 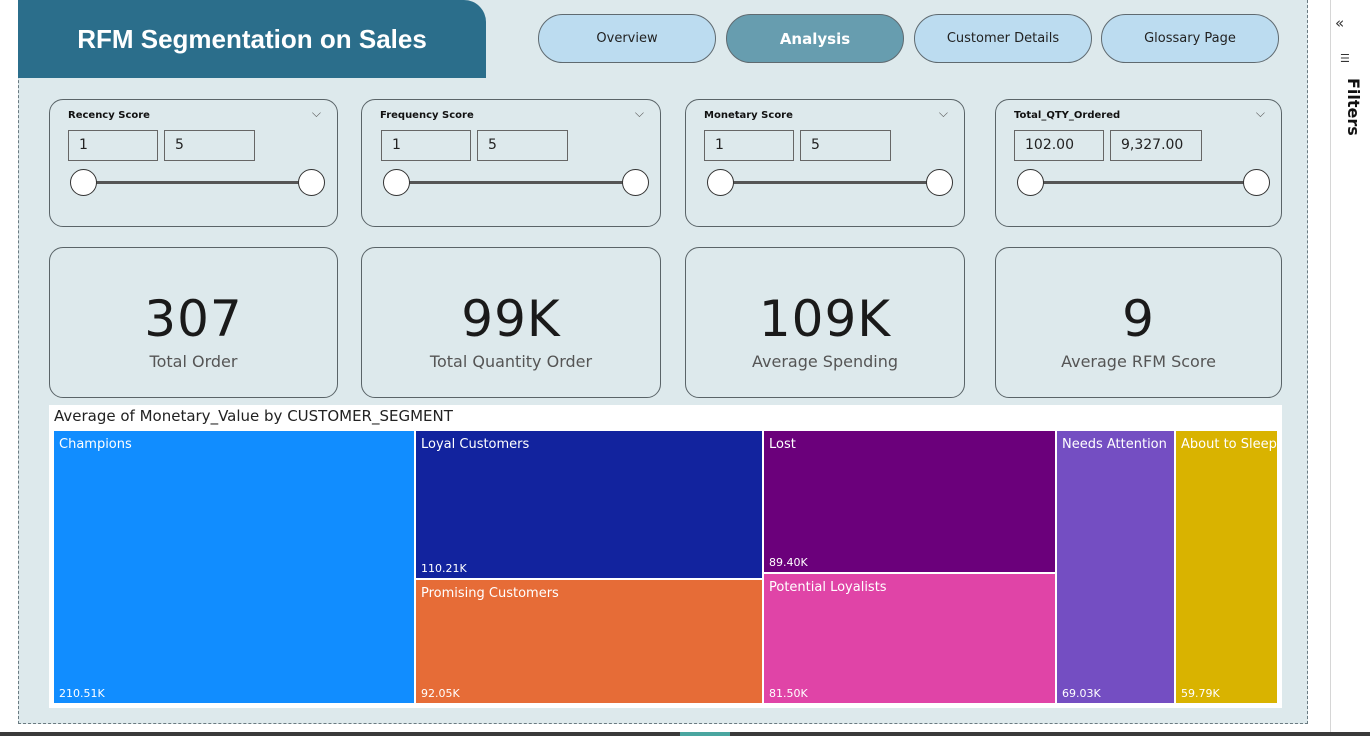 What do you see at coordinates (1229, 444) in the screenshot?
I see `tile-label: About to Sleep` at bounding box center [1229, 444].